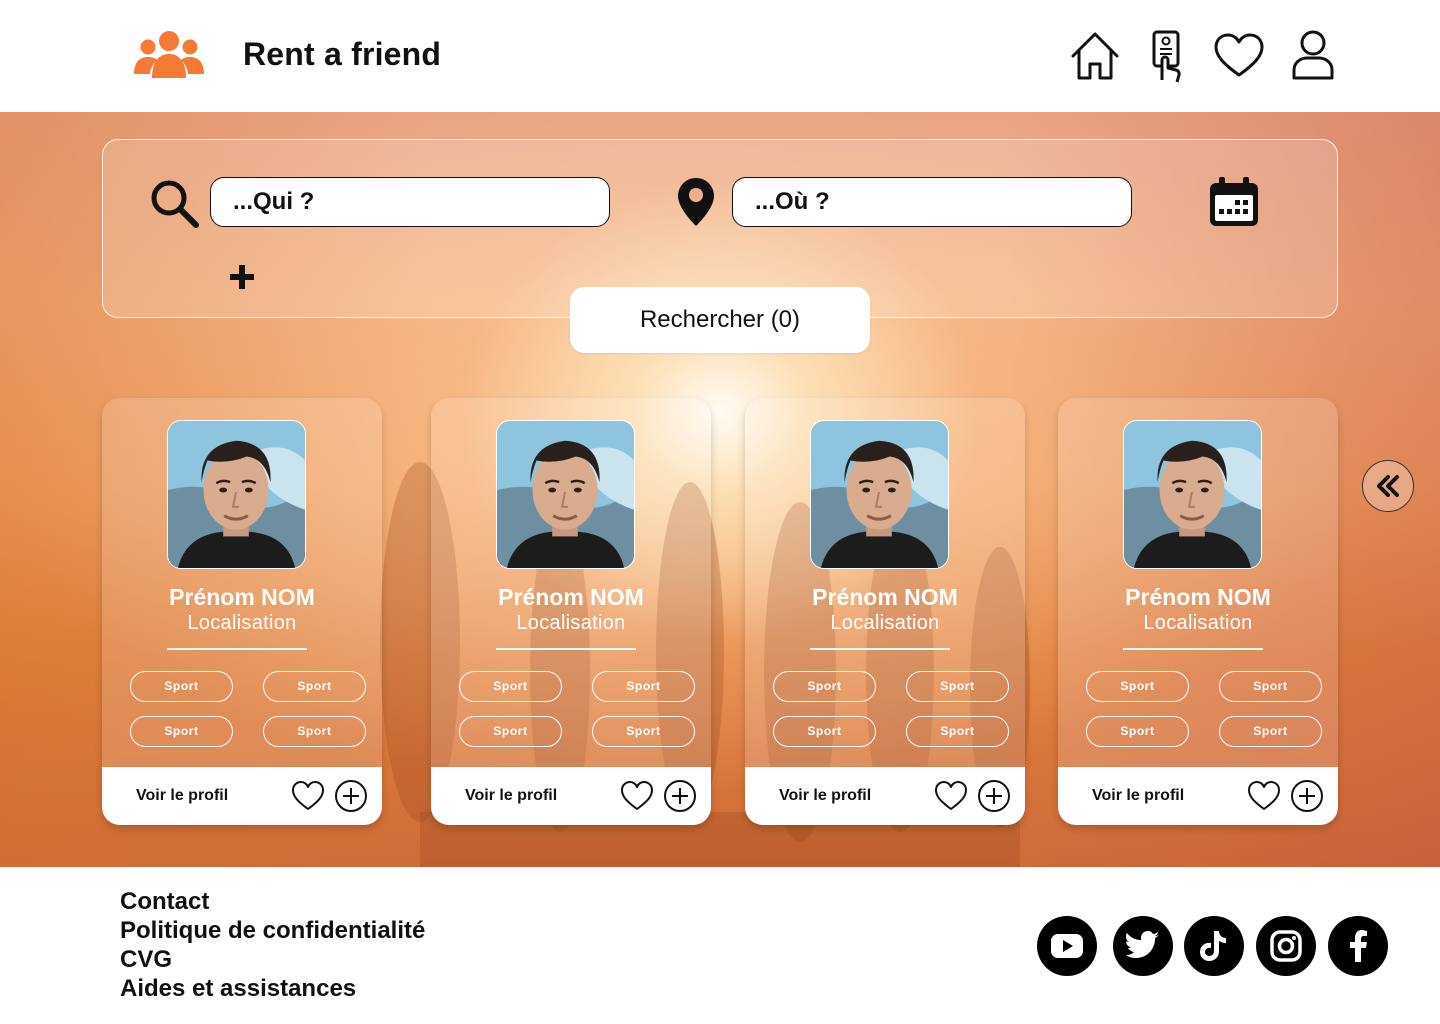  Describe the element at coordinates (1234, 204) in the screenshot. I see `calendar-icon` at that location.